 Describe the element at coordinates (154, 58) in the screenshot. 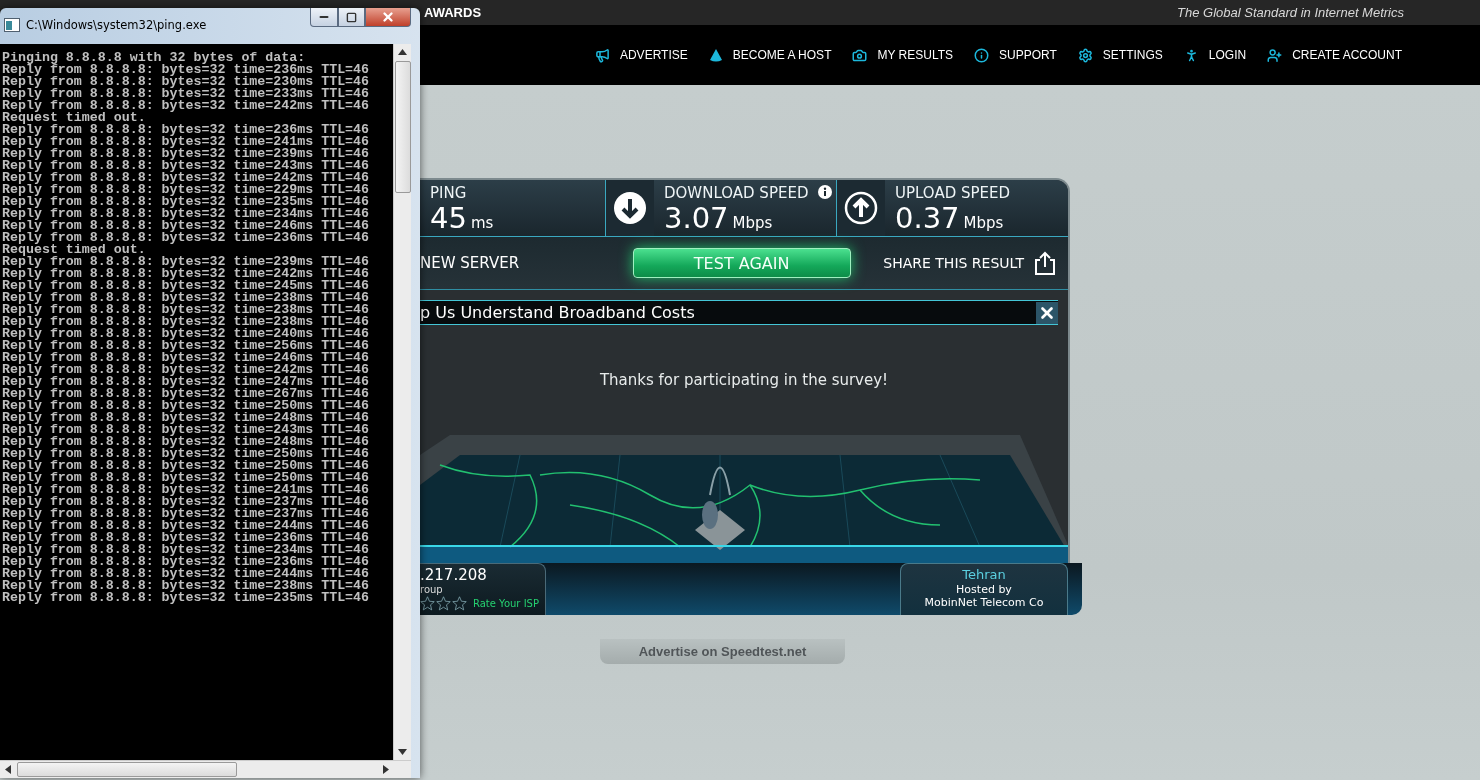

I see `console-line: Pinging 8.8.8.8 with 32 bytes of data:` at that location.